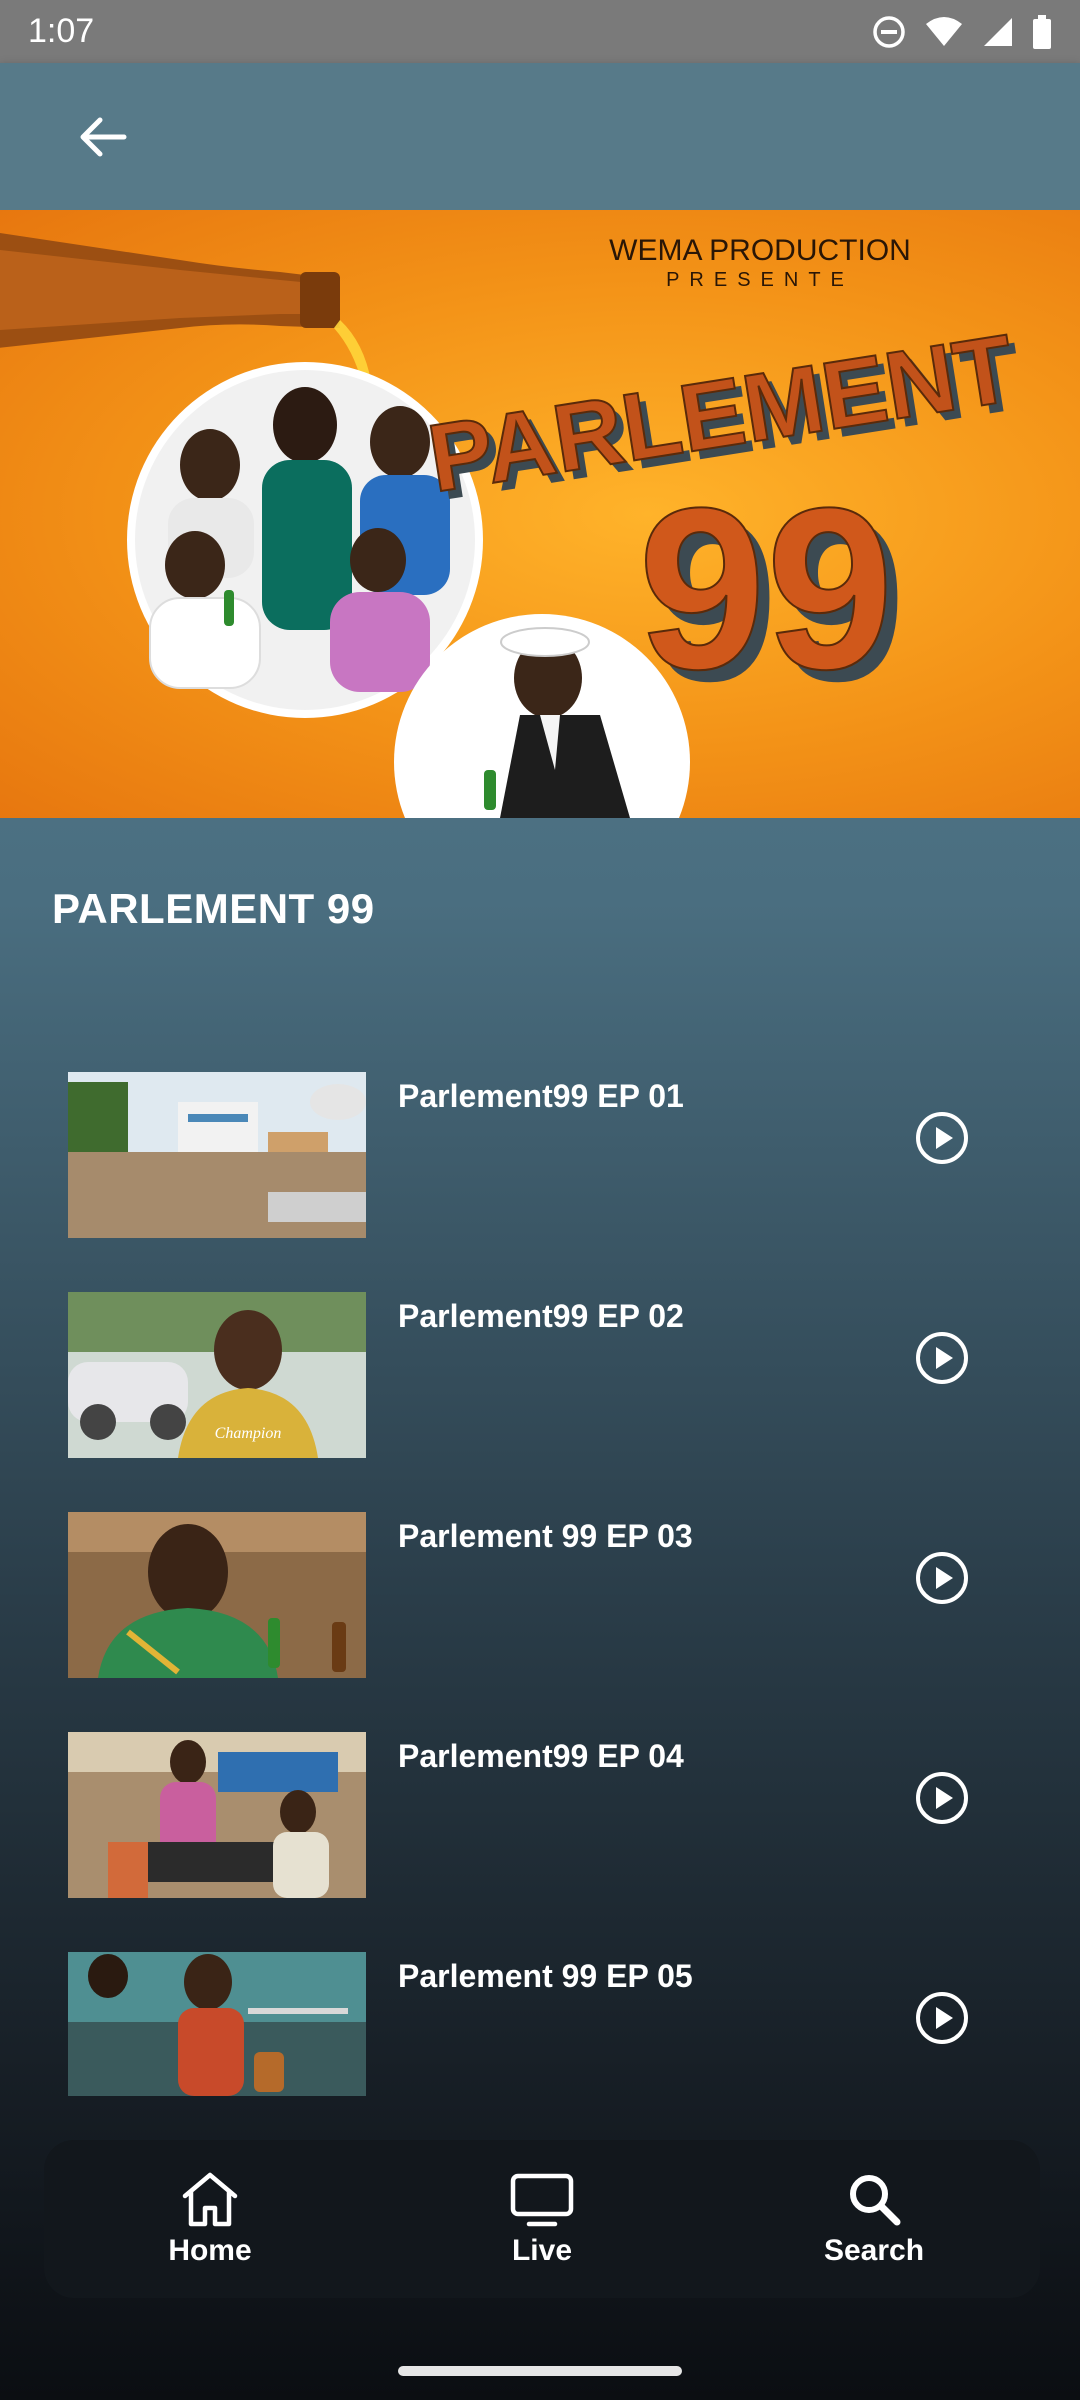  Describe the element at coordinates (998, 31) in the screenshot. I see `signal-icon` at that location.